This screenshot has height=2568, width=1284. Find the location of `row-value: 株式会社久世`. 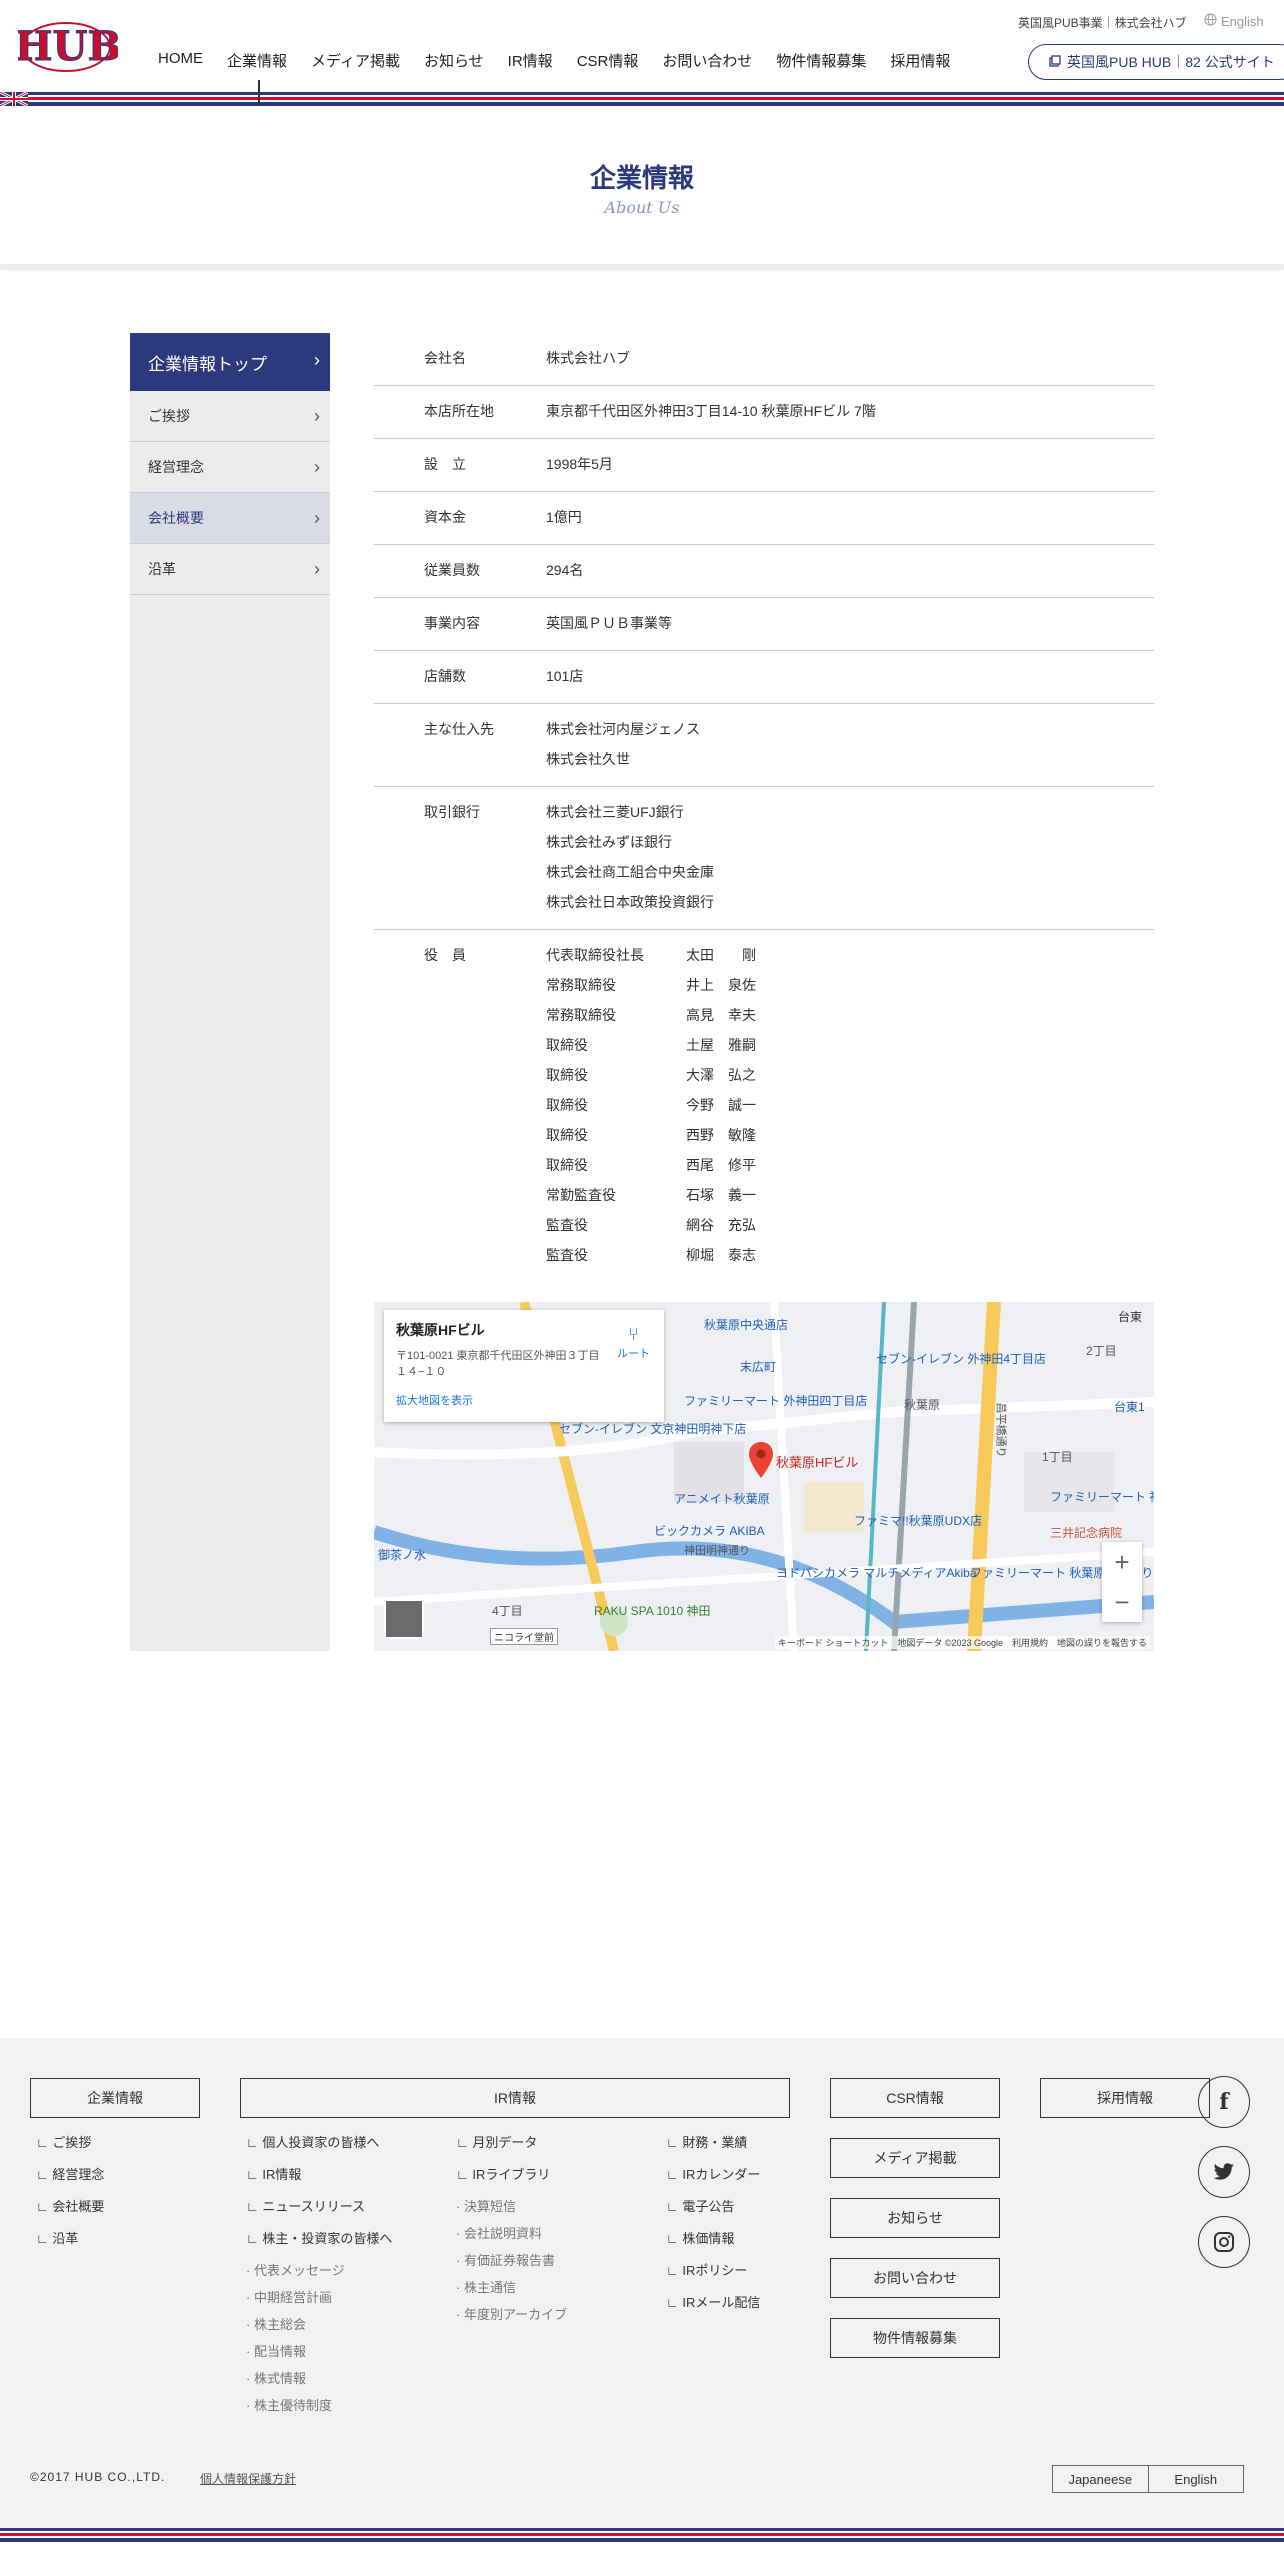

row-value: 株式会社久世 is located at coordinates (588, 759).